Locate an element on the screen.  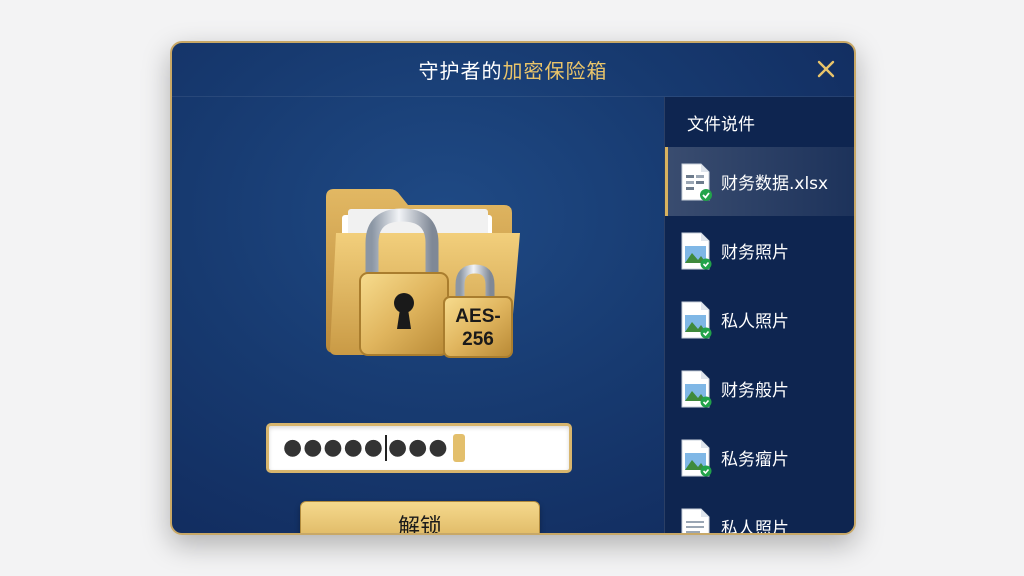
file-item: 私务瘤片 is located at coordinates (759, 457).